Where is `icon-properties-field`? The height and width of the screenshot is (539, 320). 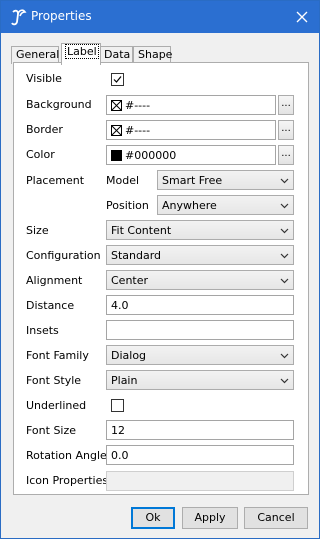
icon-properties-field is located at coordinates (200, 481).